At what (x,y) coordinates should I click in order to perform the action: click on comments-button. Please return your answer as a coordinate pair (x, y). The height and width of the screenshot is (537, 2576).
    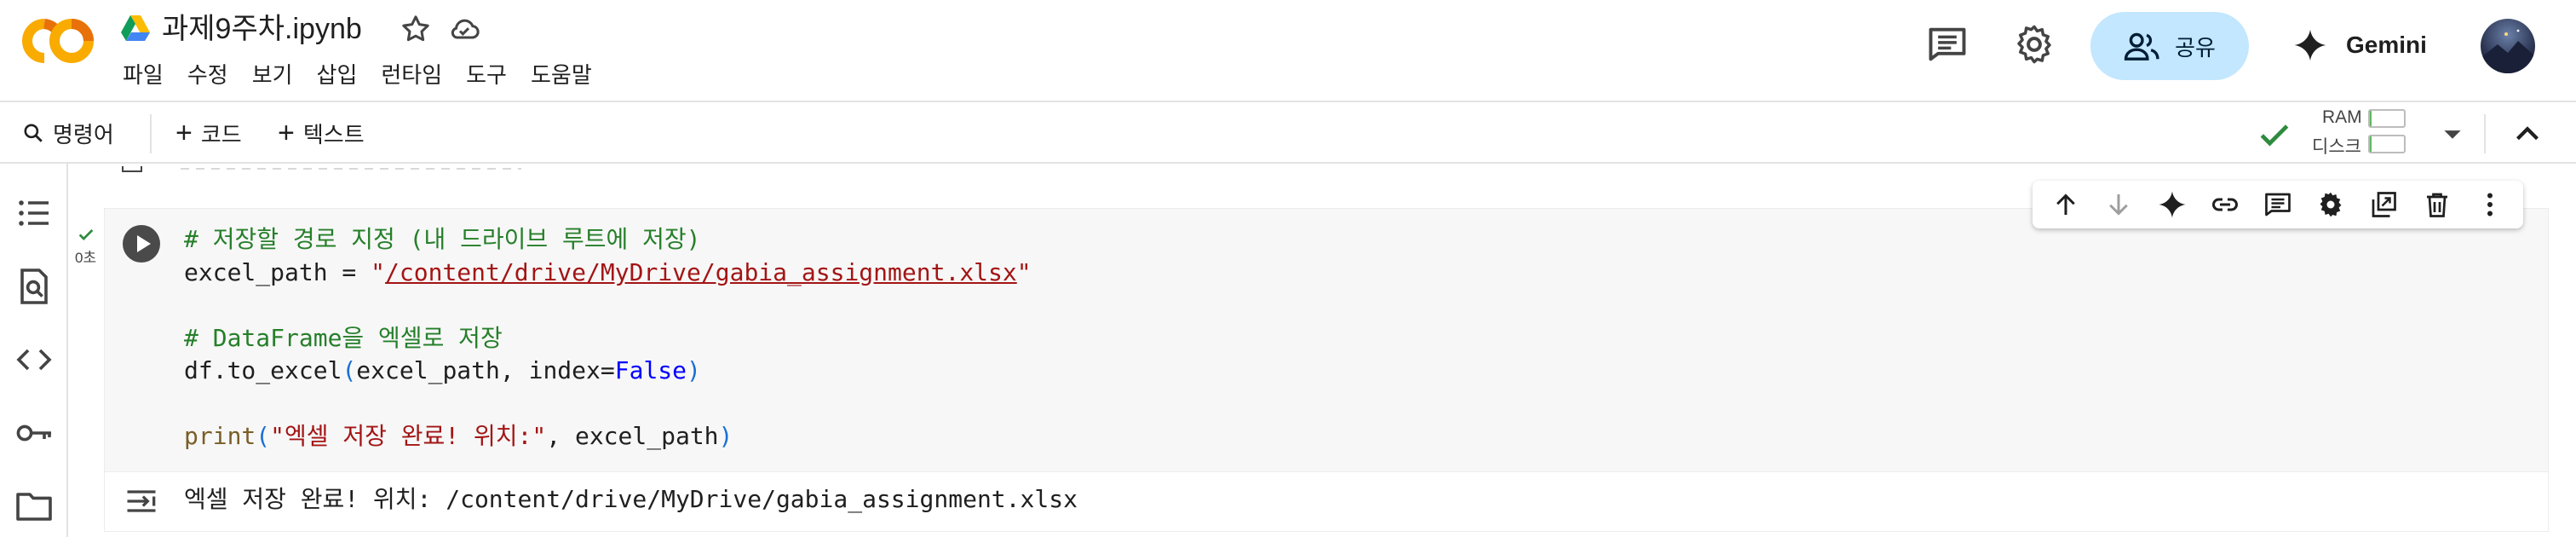
    Looking at the image, I should click on (1947, 44).